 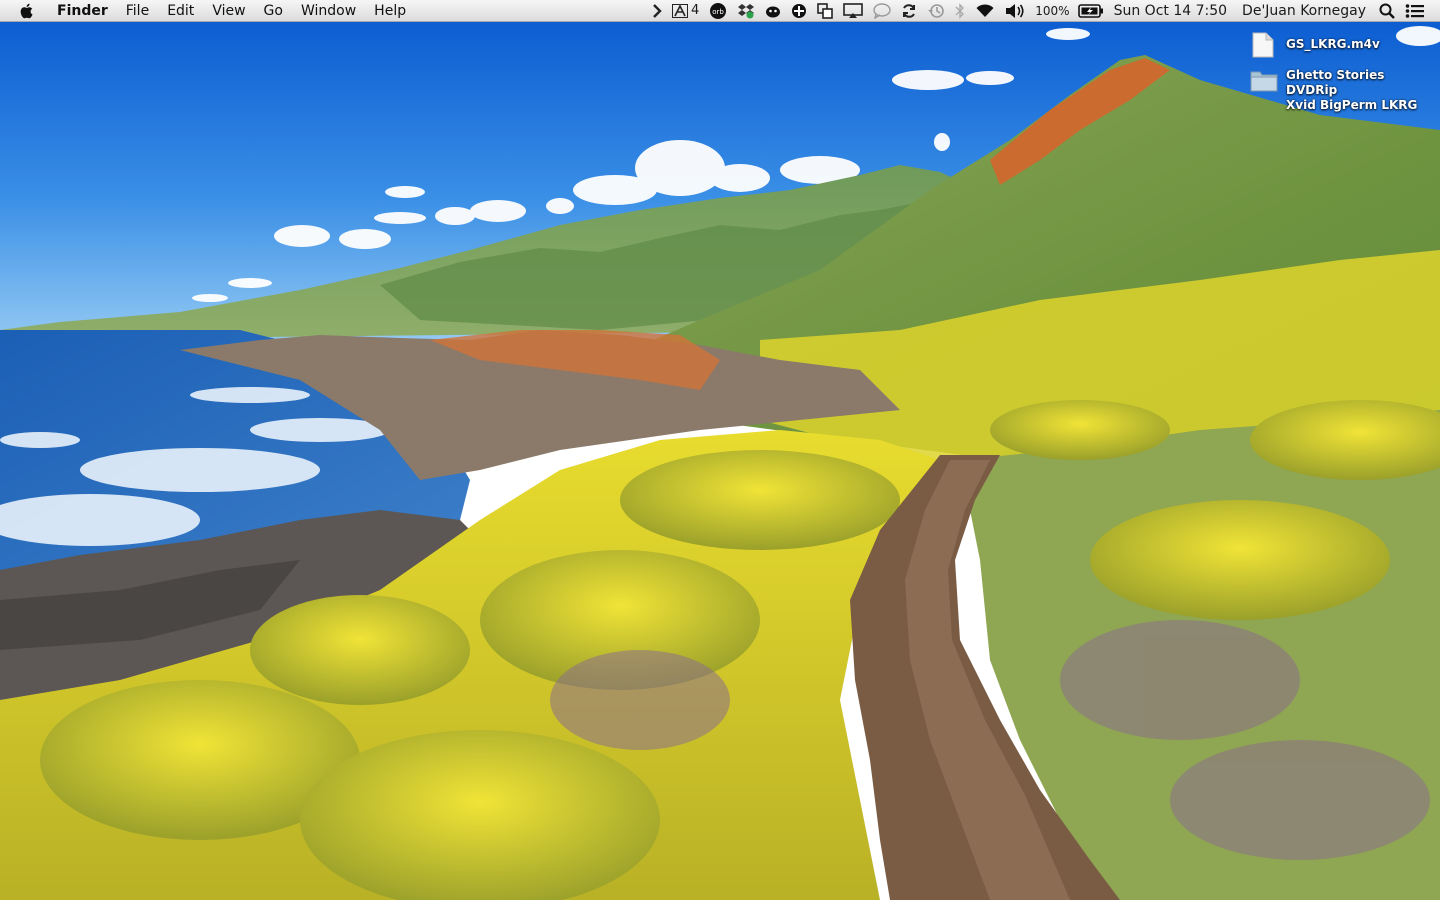 What do you see at coordinates (985, 11) in the screenshot?
I see `wifi-icon` at bounding box center [985, 11].